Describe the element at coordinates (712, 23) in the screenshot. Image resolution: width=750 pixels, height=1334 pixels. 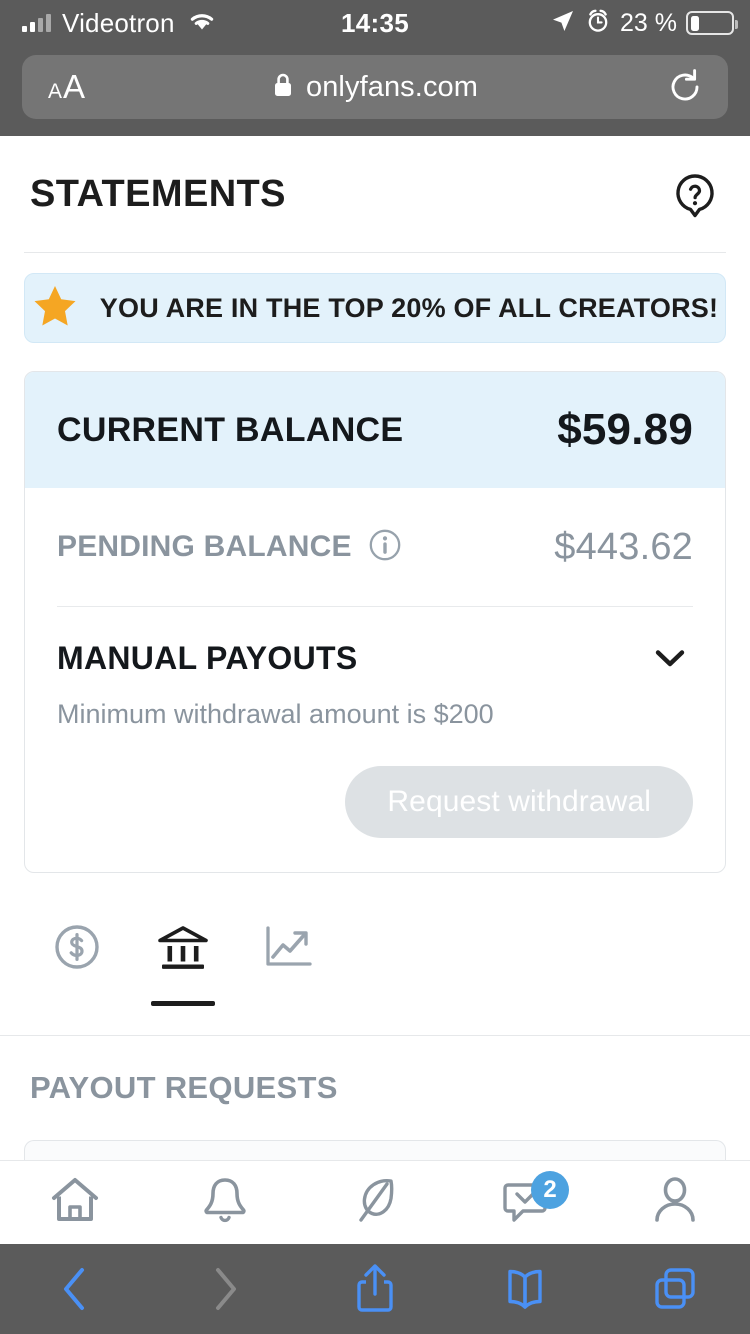
I see `battery-icon` at that location.